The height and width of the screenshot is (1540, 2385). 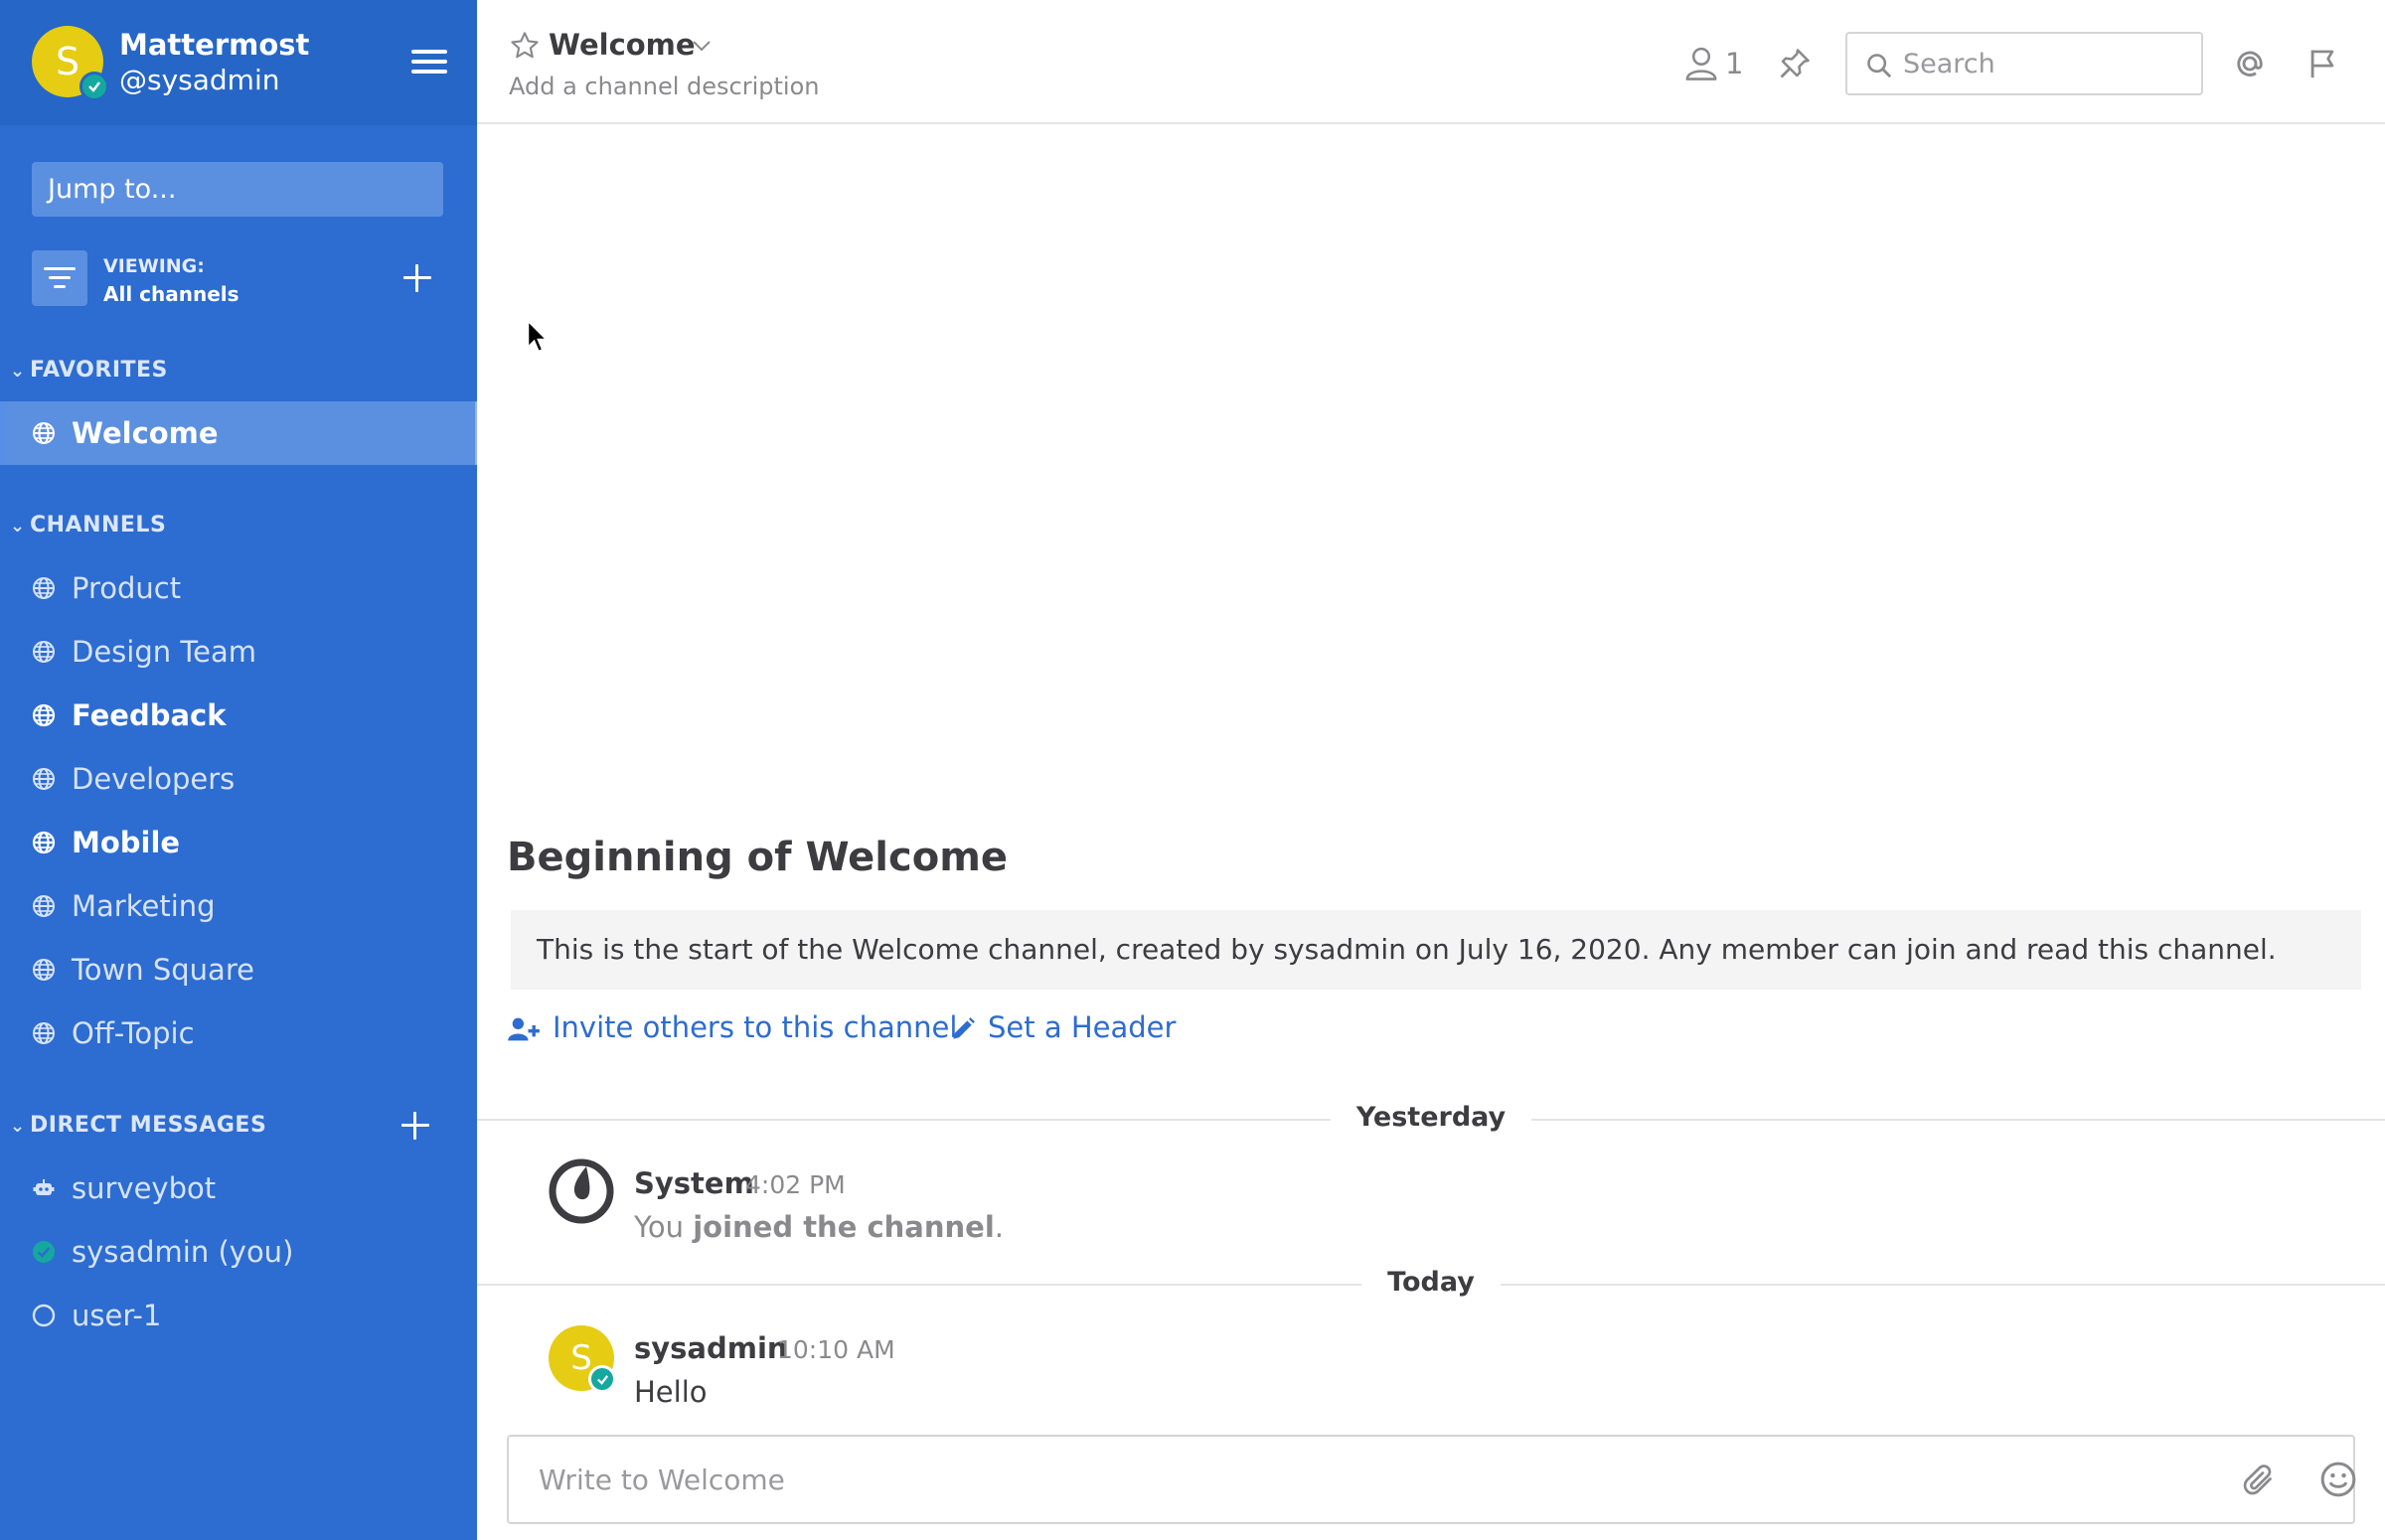 I want to click on sidebar-item-label: Developers, so click(x=154, y=779).